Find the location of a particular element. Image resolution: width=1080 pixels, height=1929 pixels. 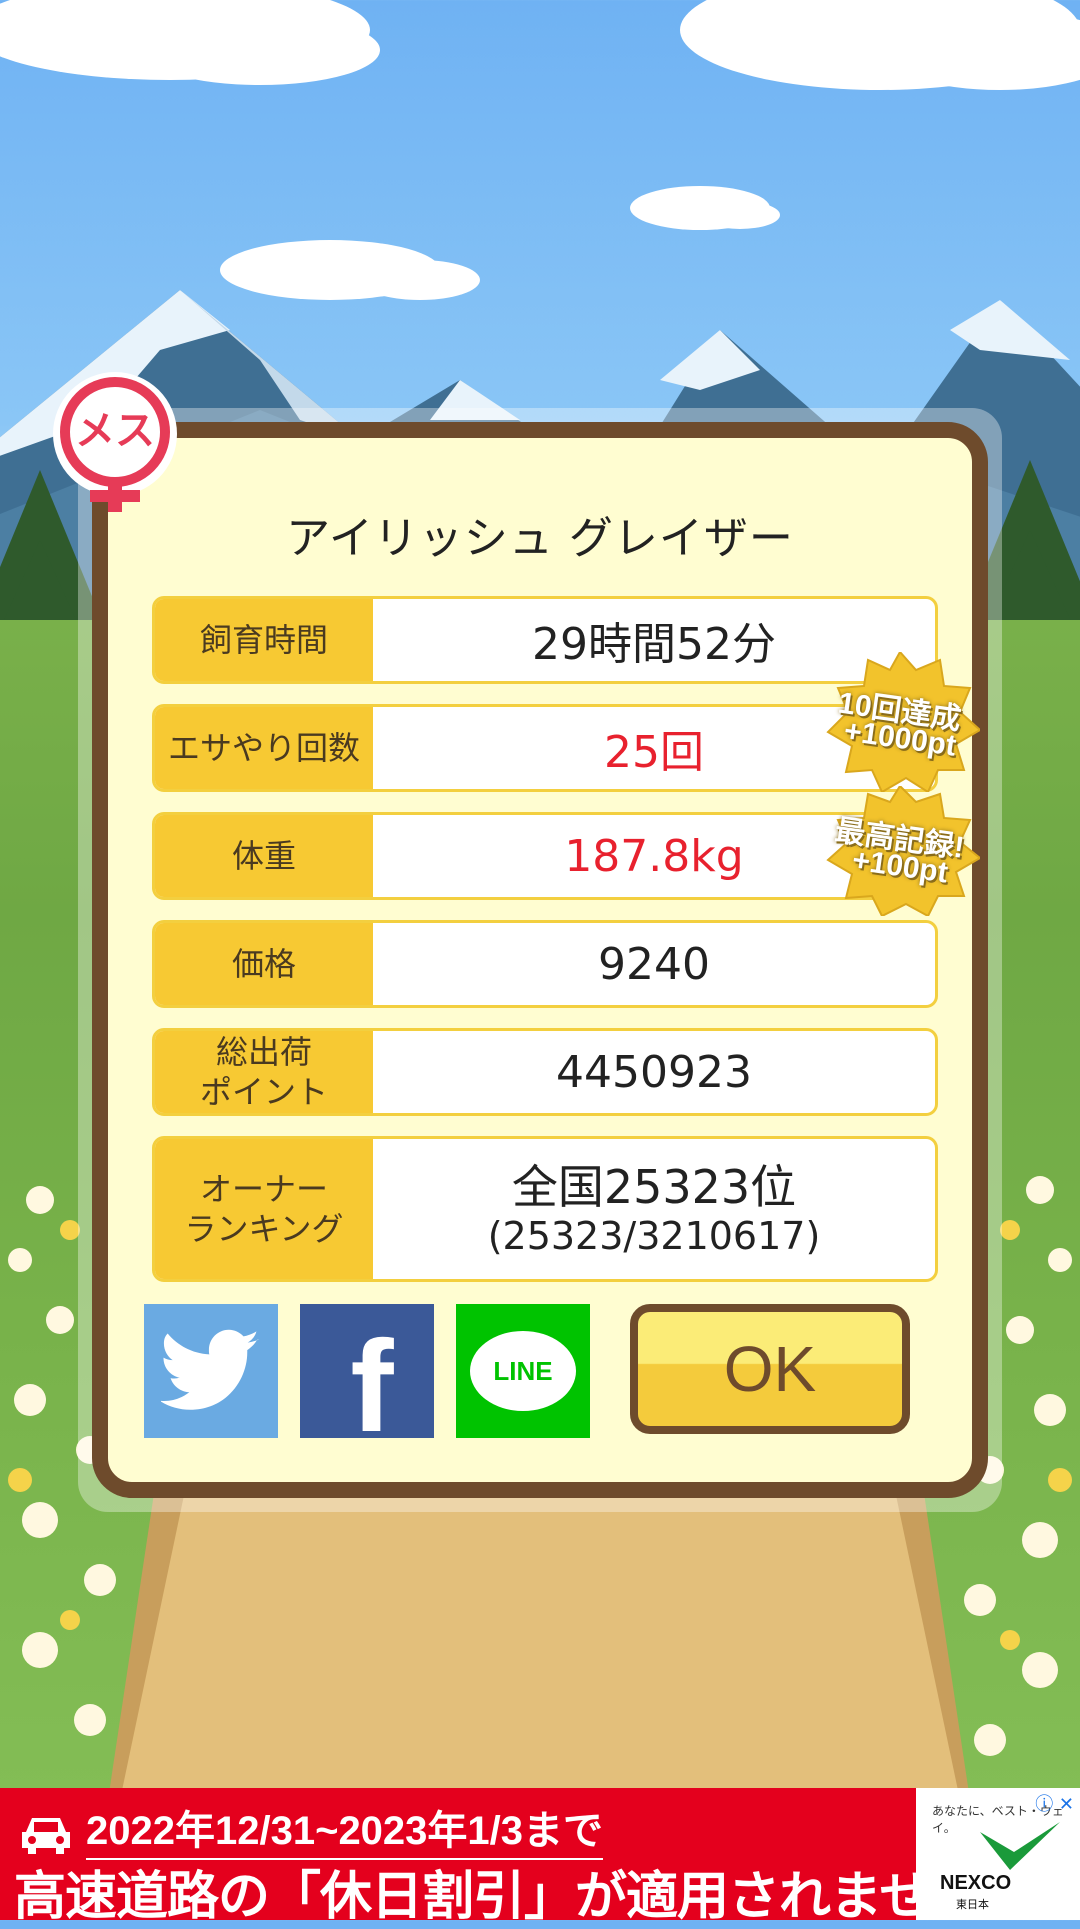

stat-row-price: 価格 9240 is located at coordinates (545, 964).